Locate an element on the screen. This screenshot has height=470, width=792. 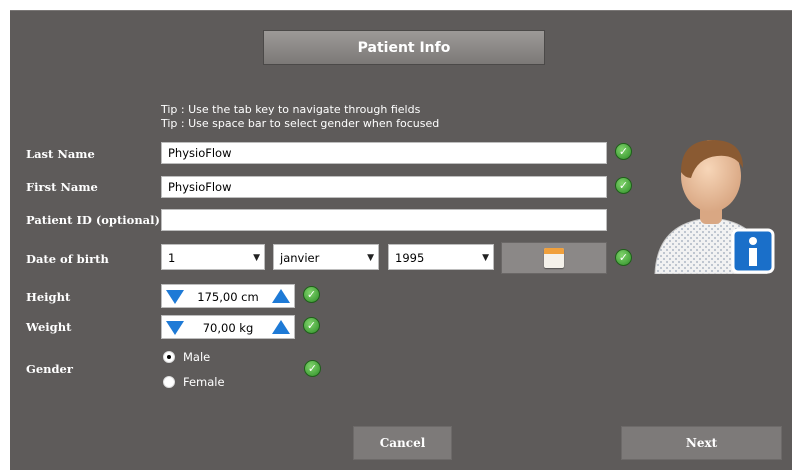
patient-id-label: Patient ID (optional) is located at coordinates (93, 220).